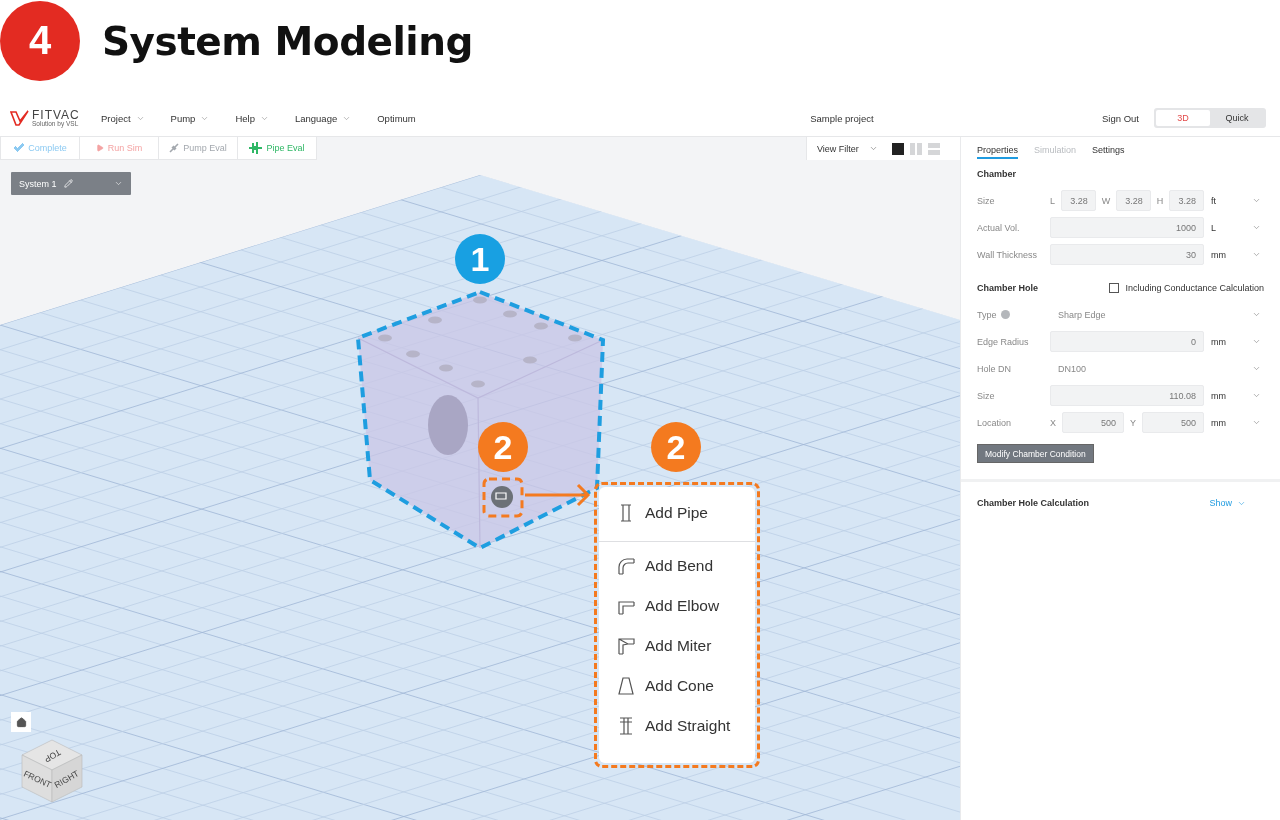  What do you see at coordinates (1127, 395) in the screenshot?
I see `number-field: 110.08` at bounding box center [1127, 395].